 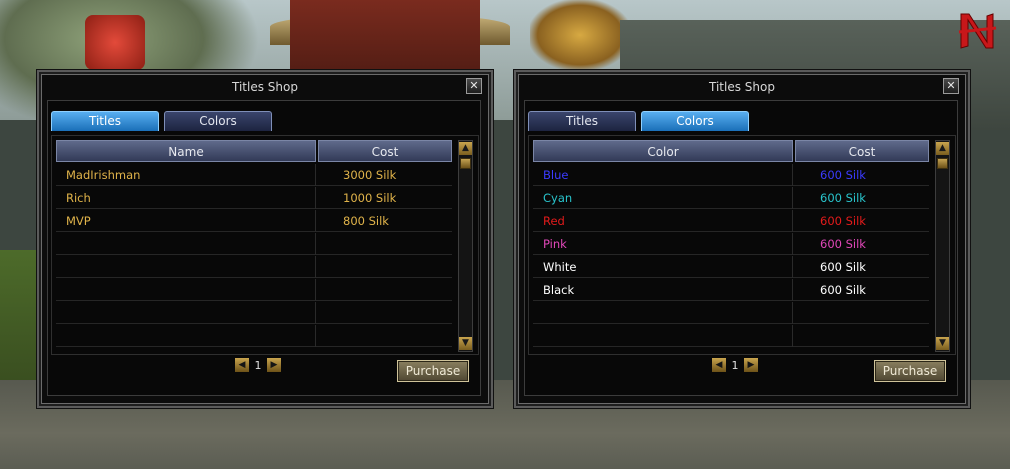 I want to click on table-row: Rich 1000 Silk, so click(x=254, y=198).